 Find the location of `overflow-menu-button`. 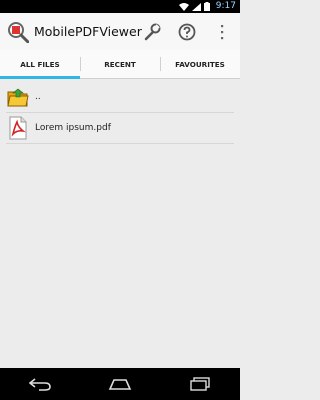

overflow-menu-button is located at coordinates (222, 32).